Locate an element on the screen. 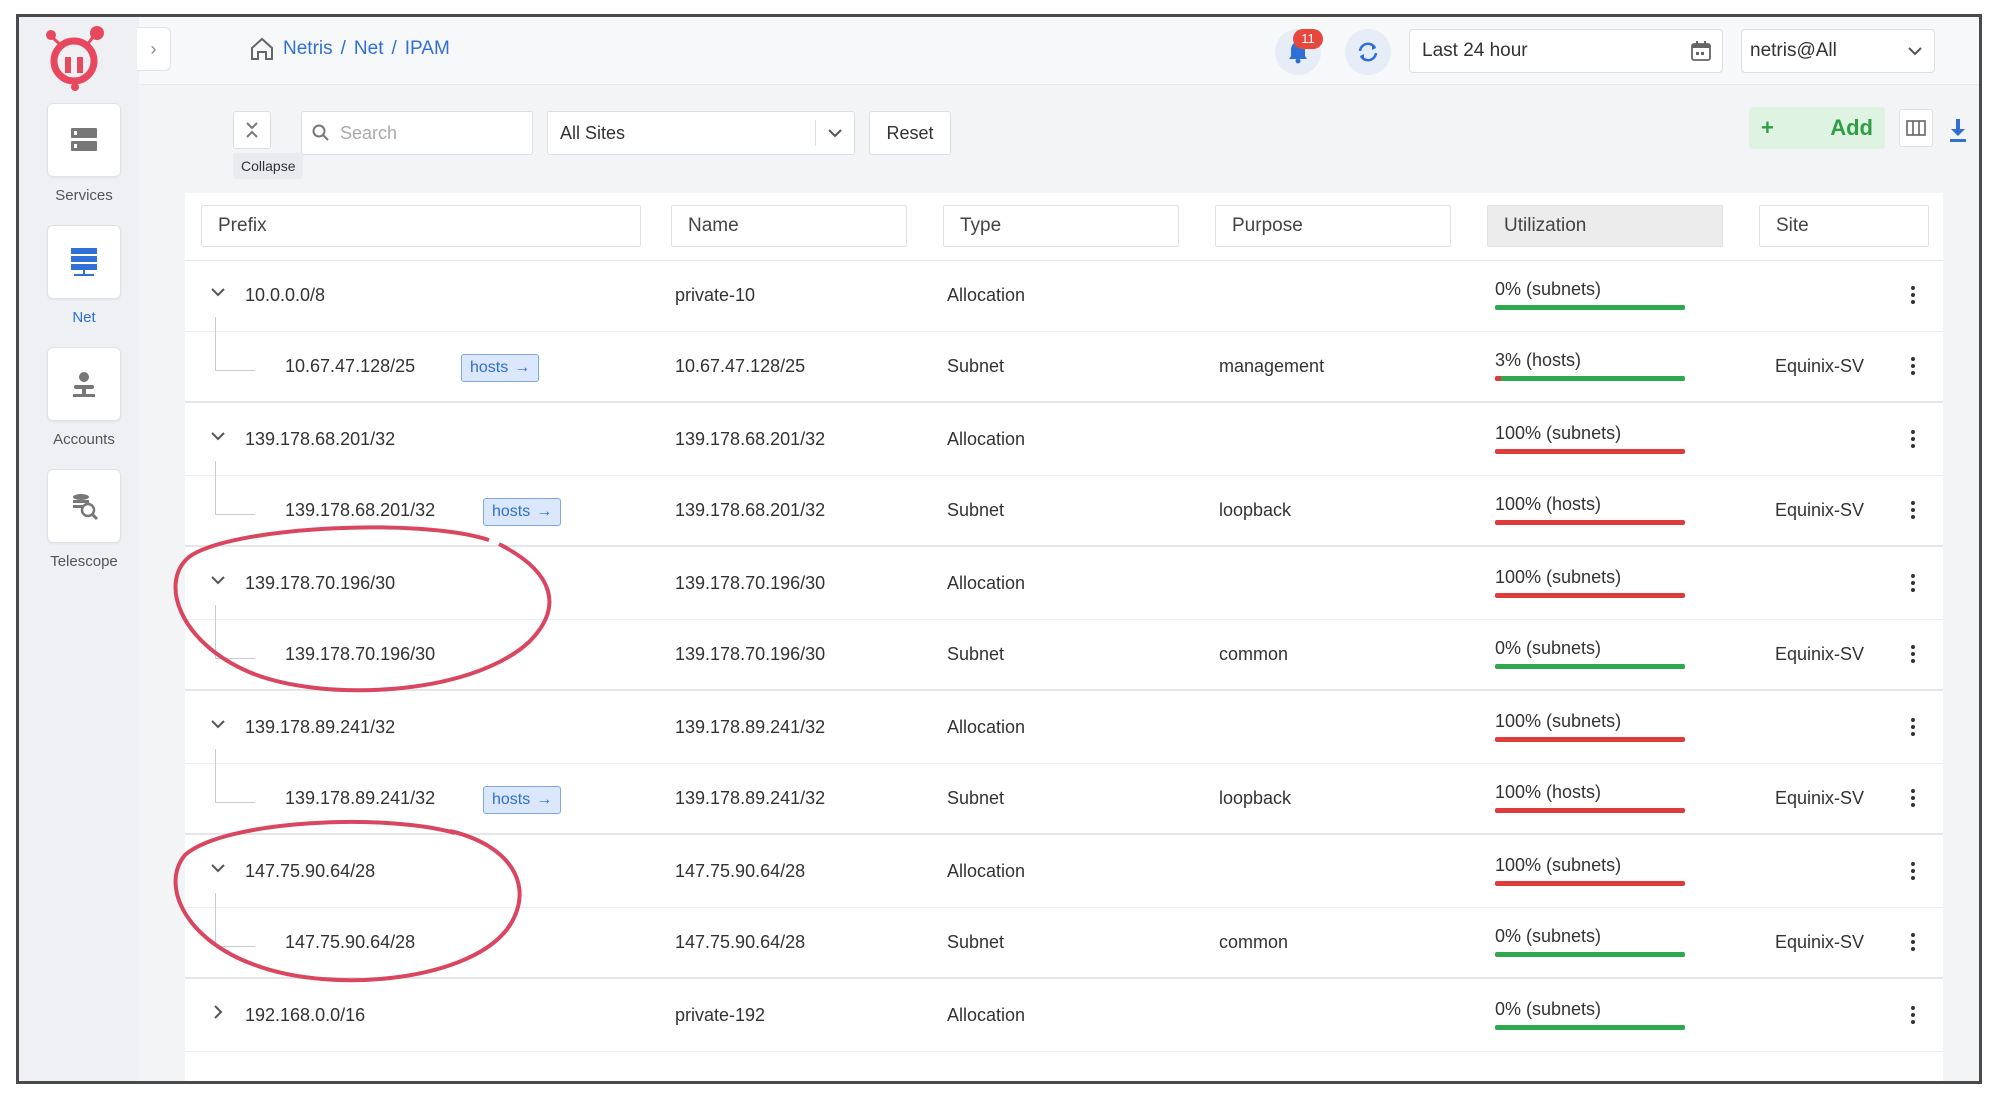  breadcrumb-net: Net is located at coordinates (369, 49).